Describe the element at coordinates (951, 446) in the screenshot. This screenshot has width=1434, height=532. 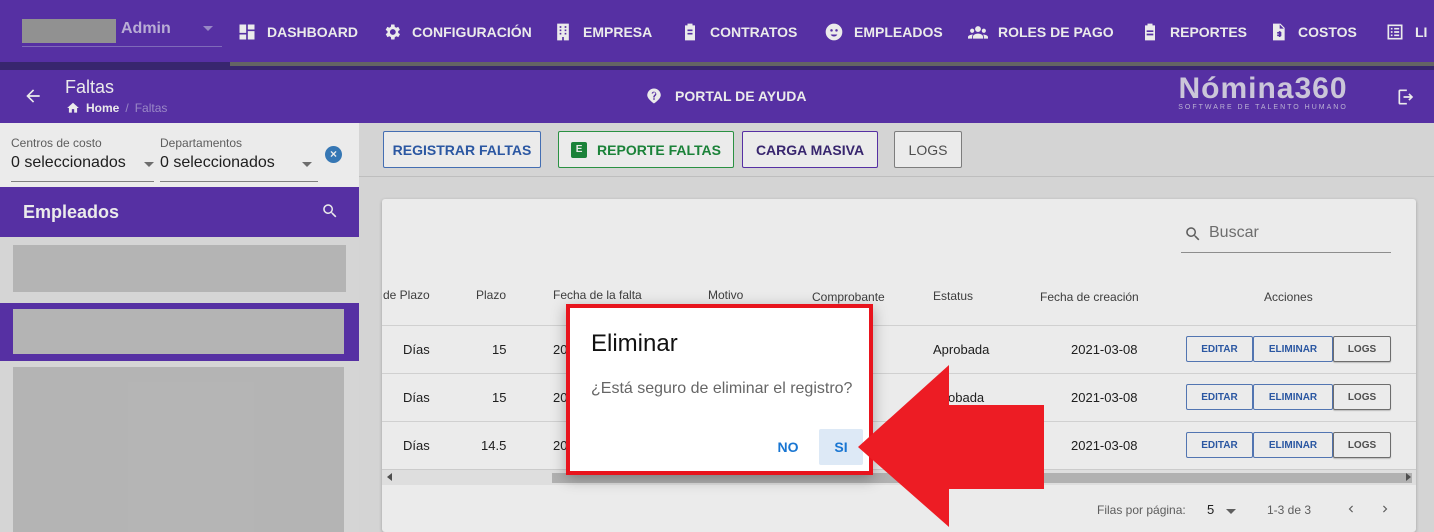
I see `highlight-arrow-icon` at that location.